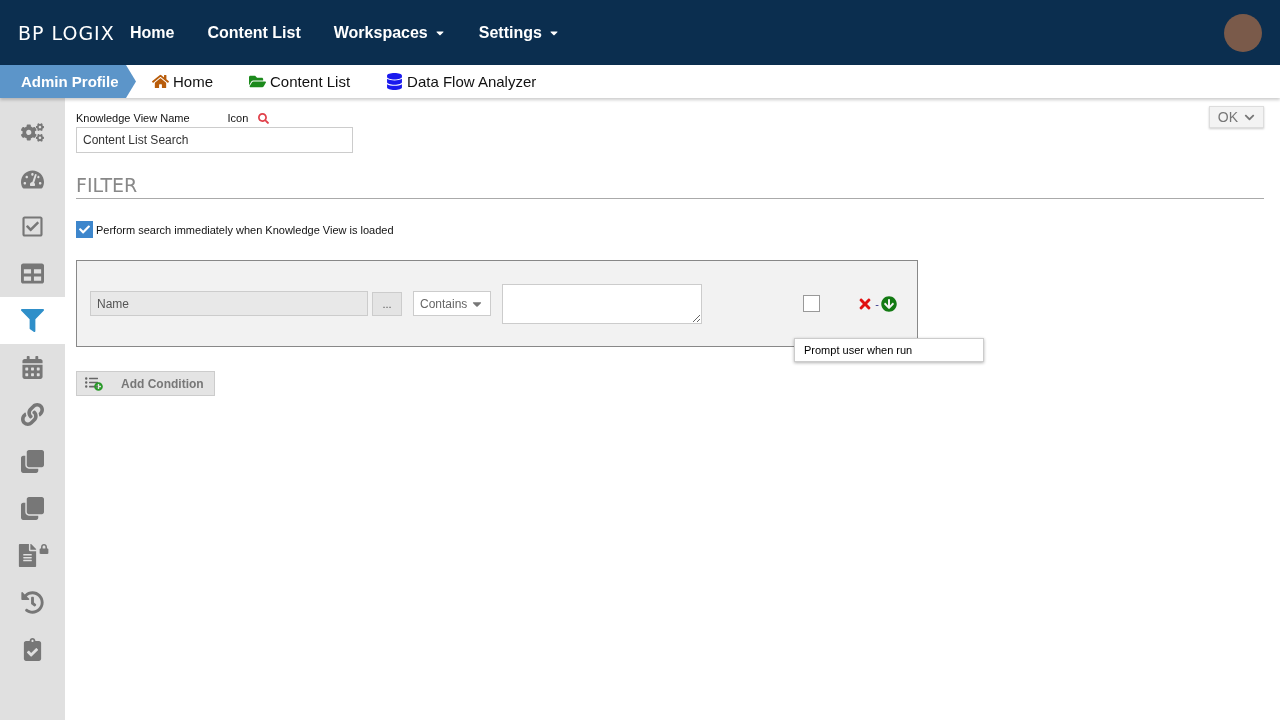 This screenshot has width=1280, height=720. Describe the element at coordinates (32, 508) in the screenshot. I see `copy-icon` at that location.